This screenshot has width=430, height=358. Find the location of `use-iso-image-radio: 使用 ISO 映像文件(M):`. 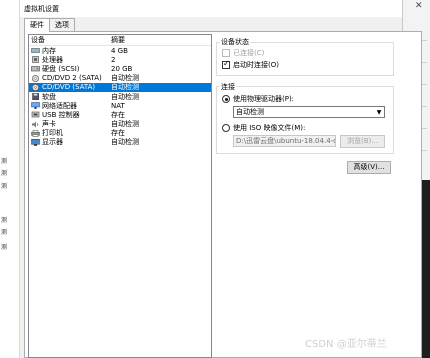

use-iso-image-radio: 使用 ISO 映像文件(M): is located at coordinates (263, 128).